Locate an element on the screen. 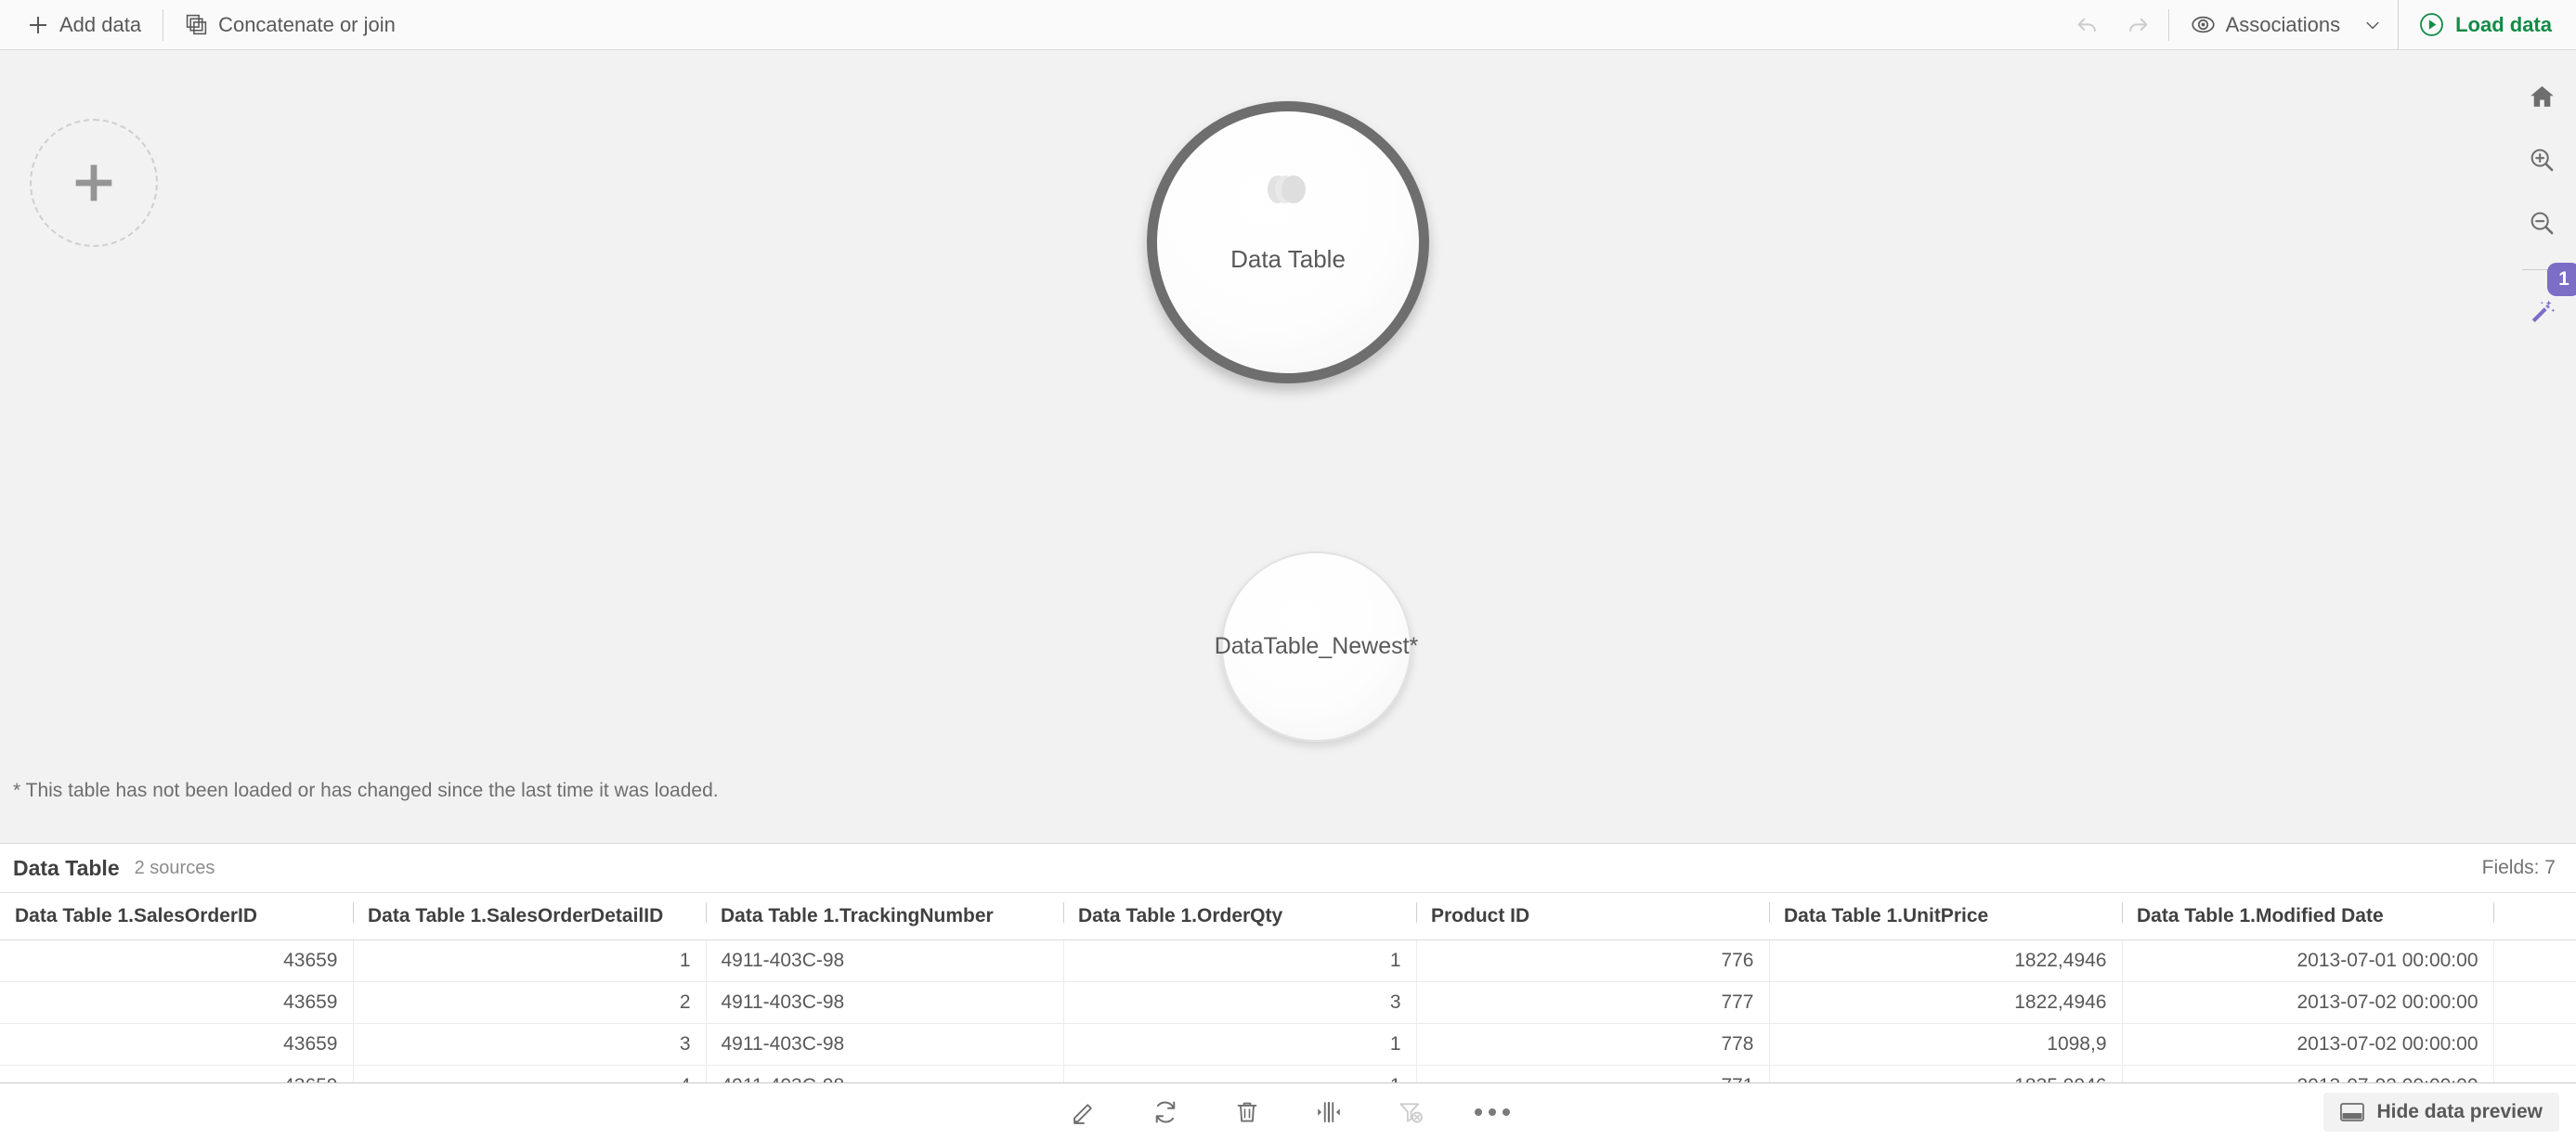  concatenate-icon is located at coordinates (196, 24).